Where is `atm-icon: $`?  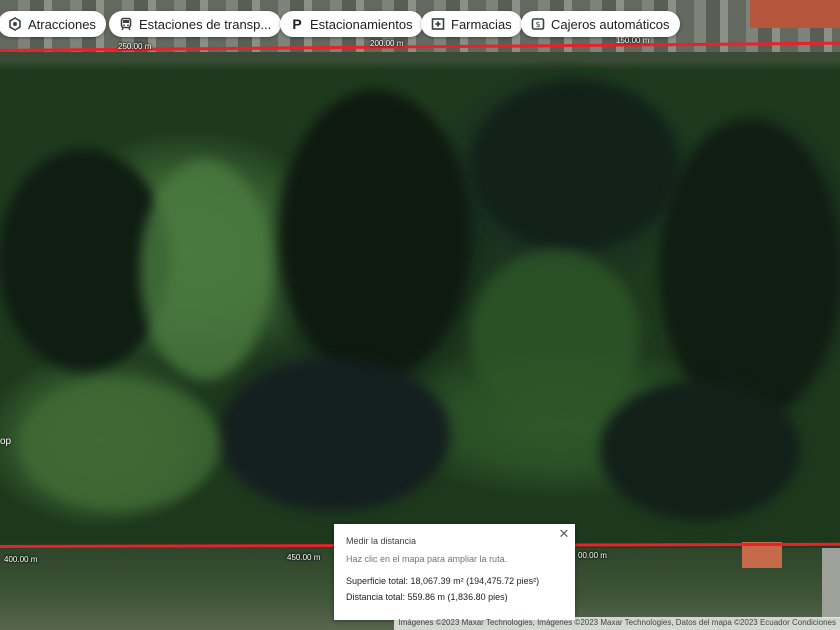
atm-icon: $ is located at coordinates (538, 24).